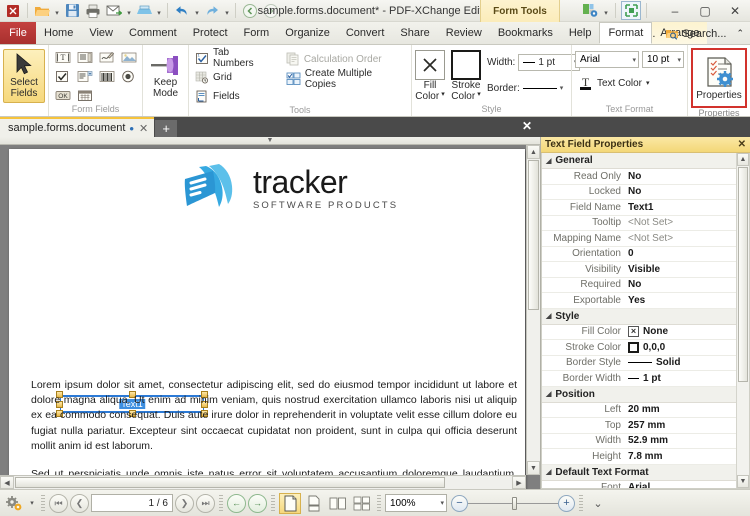 The height and width of the screenshot is (516, 750). What do you see at coordinates (106, 76) in the screenshot?
I see `barcode-field-icon` at bounding box center [106, 76].